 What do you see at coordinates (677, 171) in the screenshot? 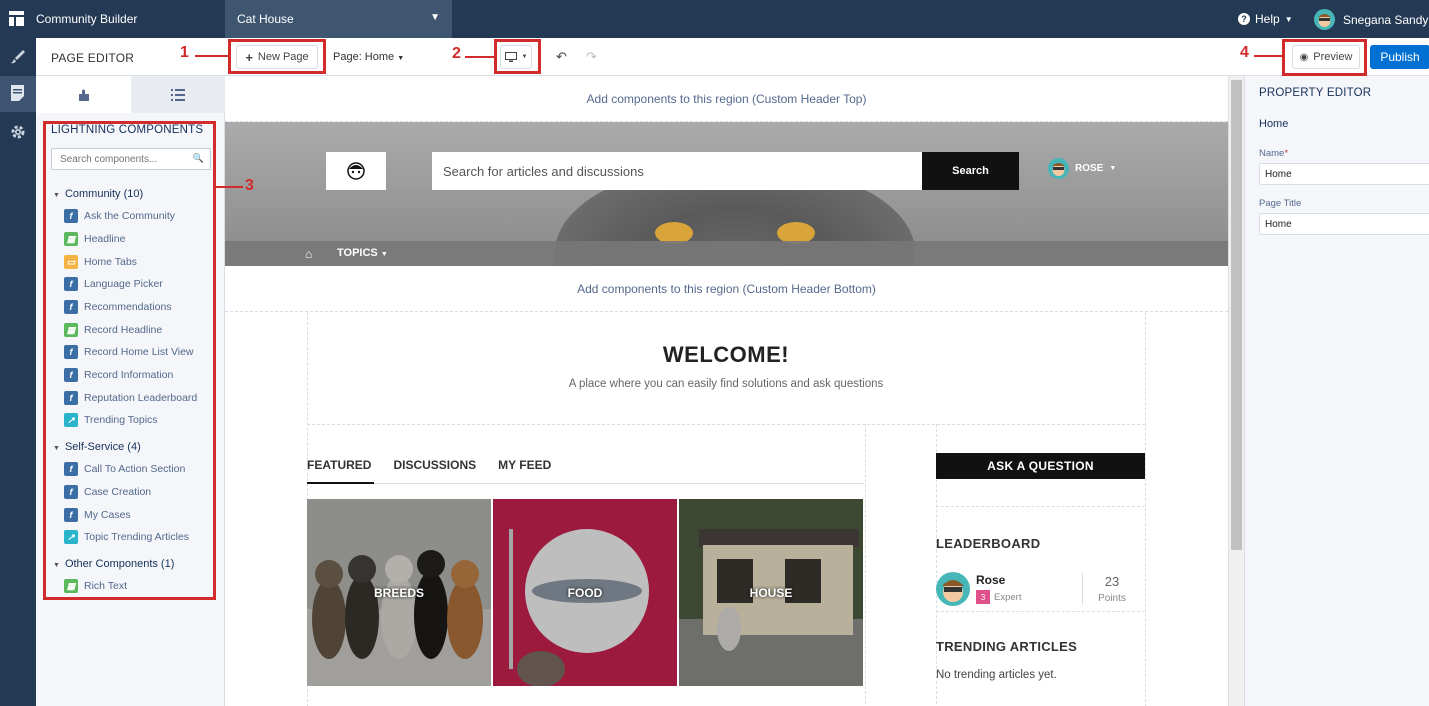
I see `site-search-input: Search for articles and discussions` at bounding box center [677, 171].